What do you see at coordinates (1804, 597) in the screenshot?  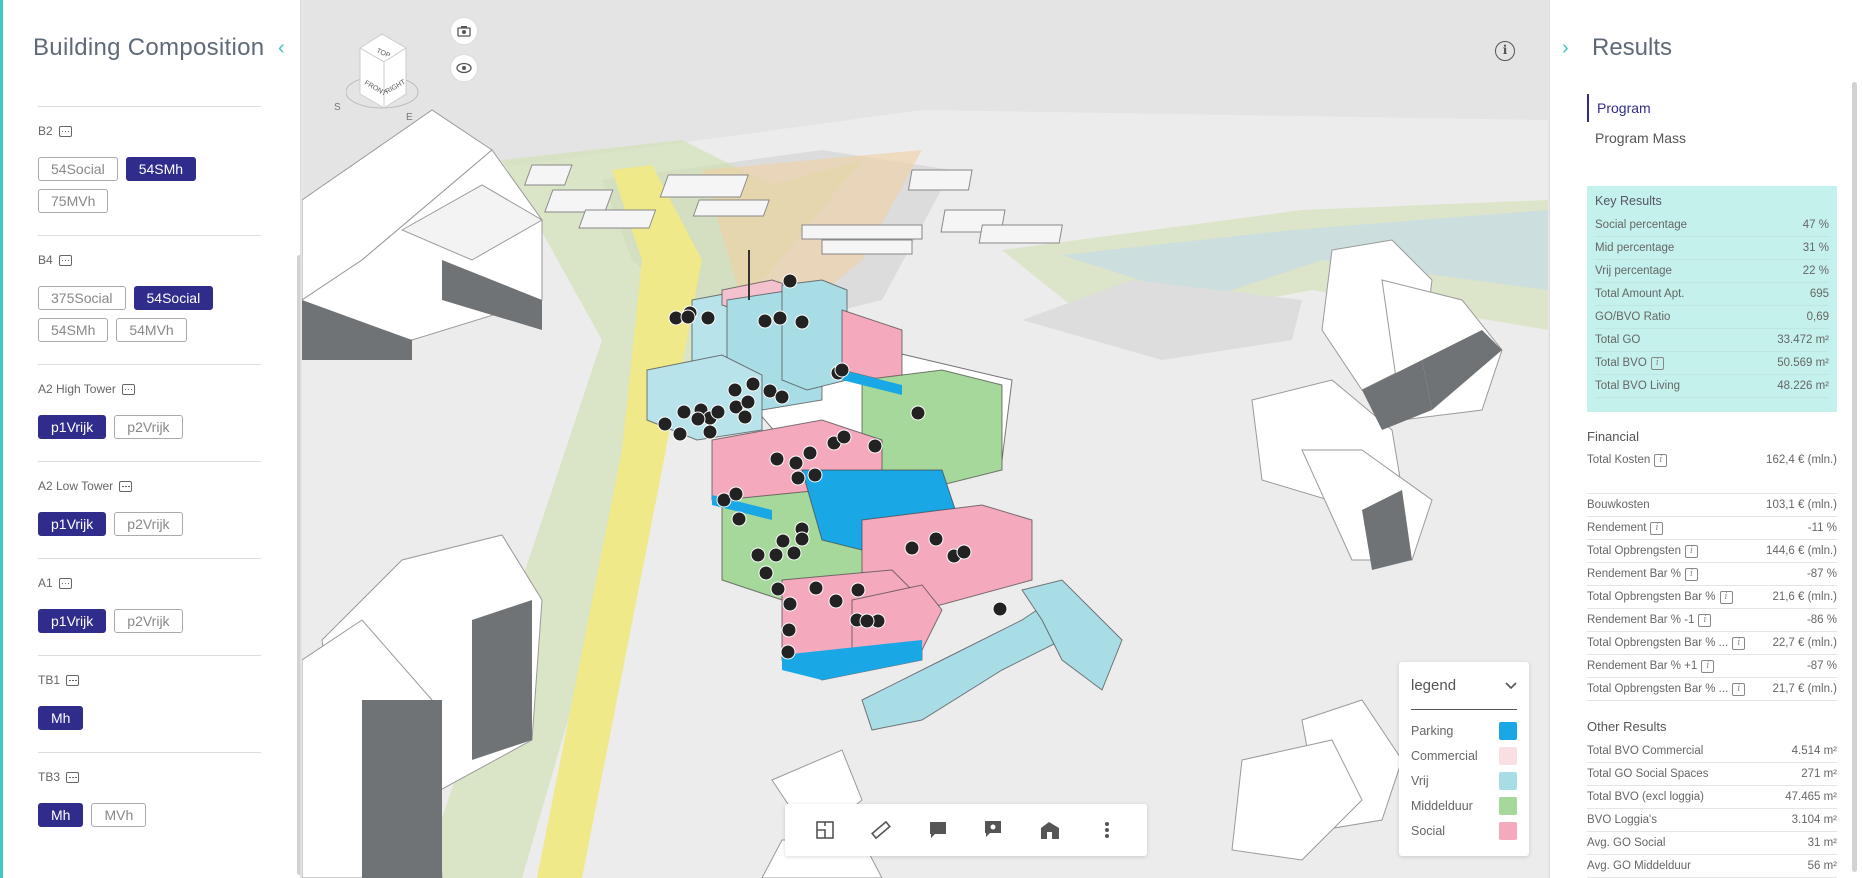 I see `result-value: 21,6 € (mln.)` at bounding box center [1804, 597].